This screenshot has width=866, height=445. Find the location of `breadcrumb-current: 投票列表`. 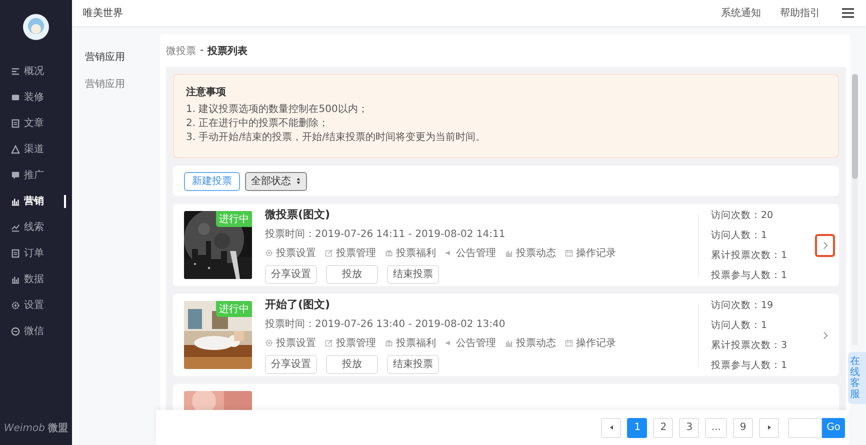

breadcrumb-current: 投票列表 is located at coordinates (228, 51).